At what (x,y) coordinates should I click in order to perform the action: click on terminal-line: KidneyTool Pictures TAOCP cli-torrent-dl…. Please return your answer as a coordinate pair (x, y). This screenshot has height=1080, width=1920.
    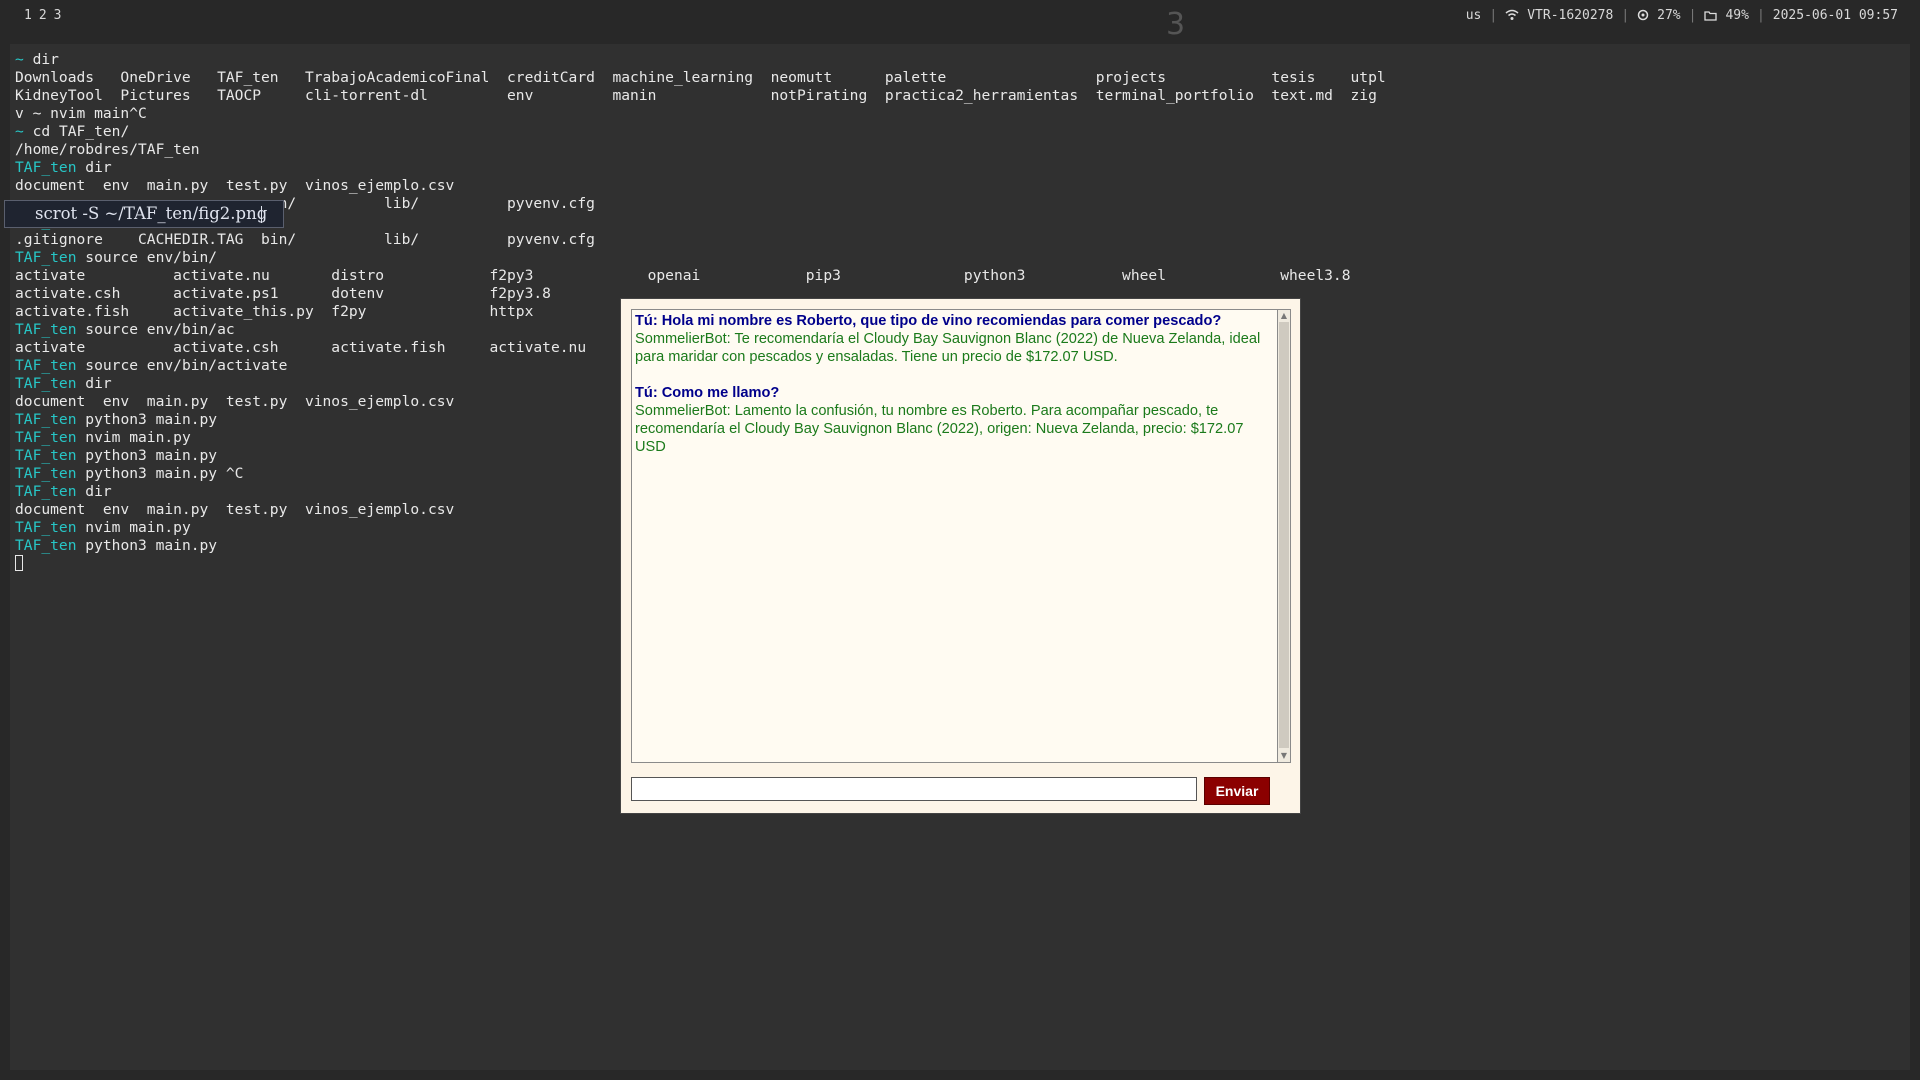
    Looking at the image, I should click on (700, 96).